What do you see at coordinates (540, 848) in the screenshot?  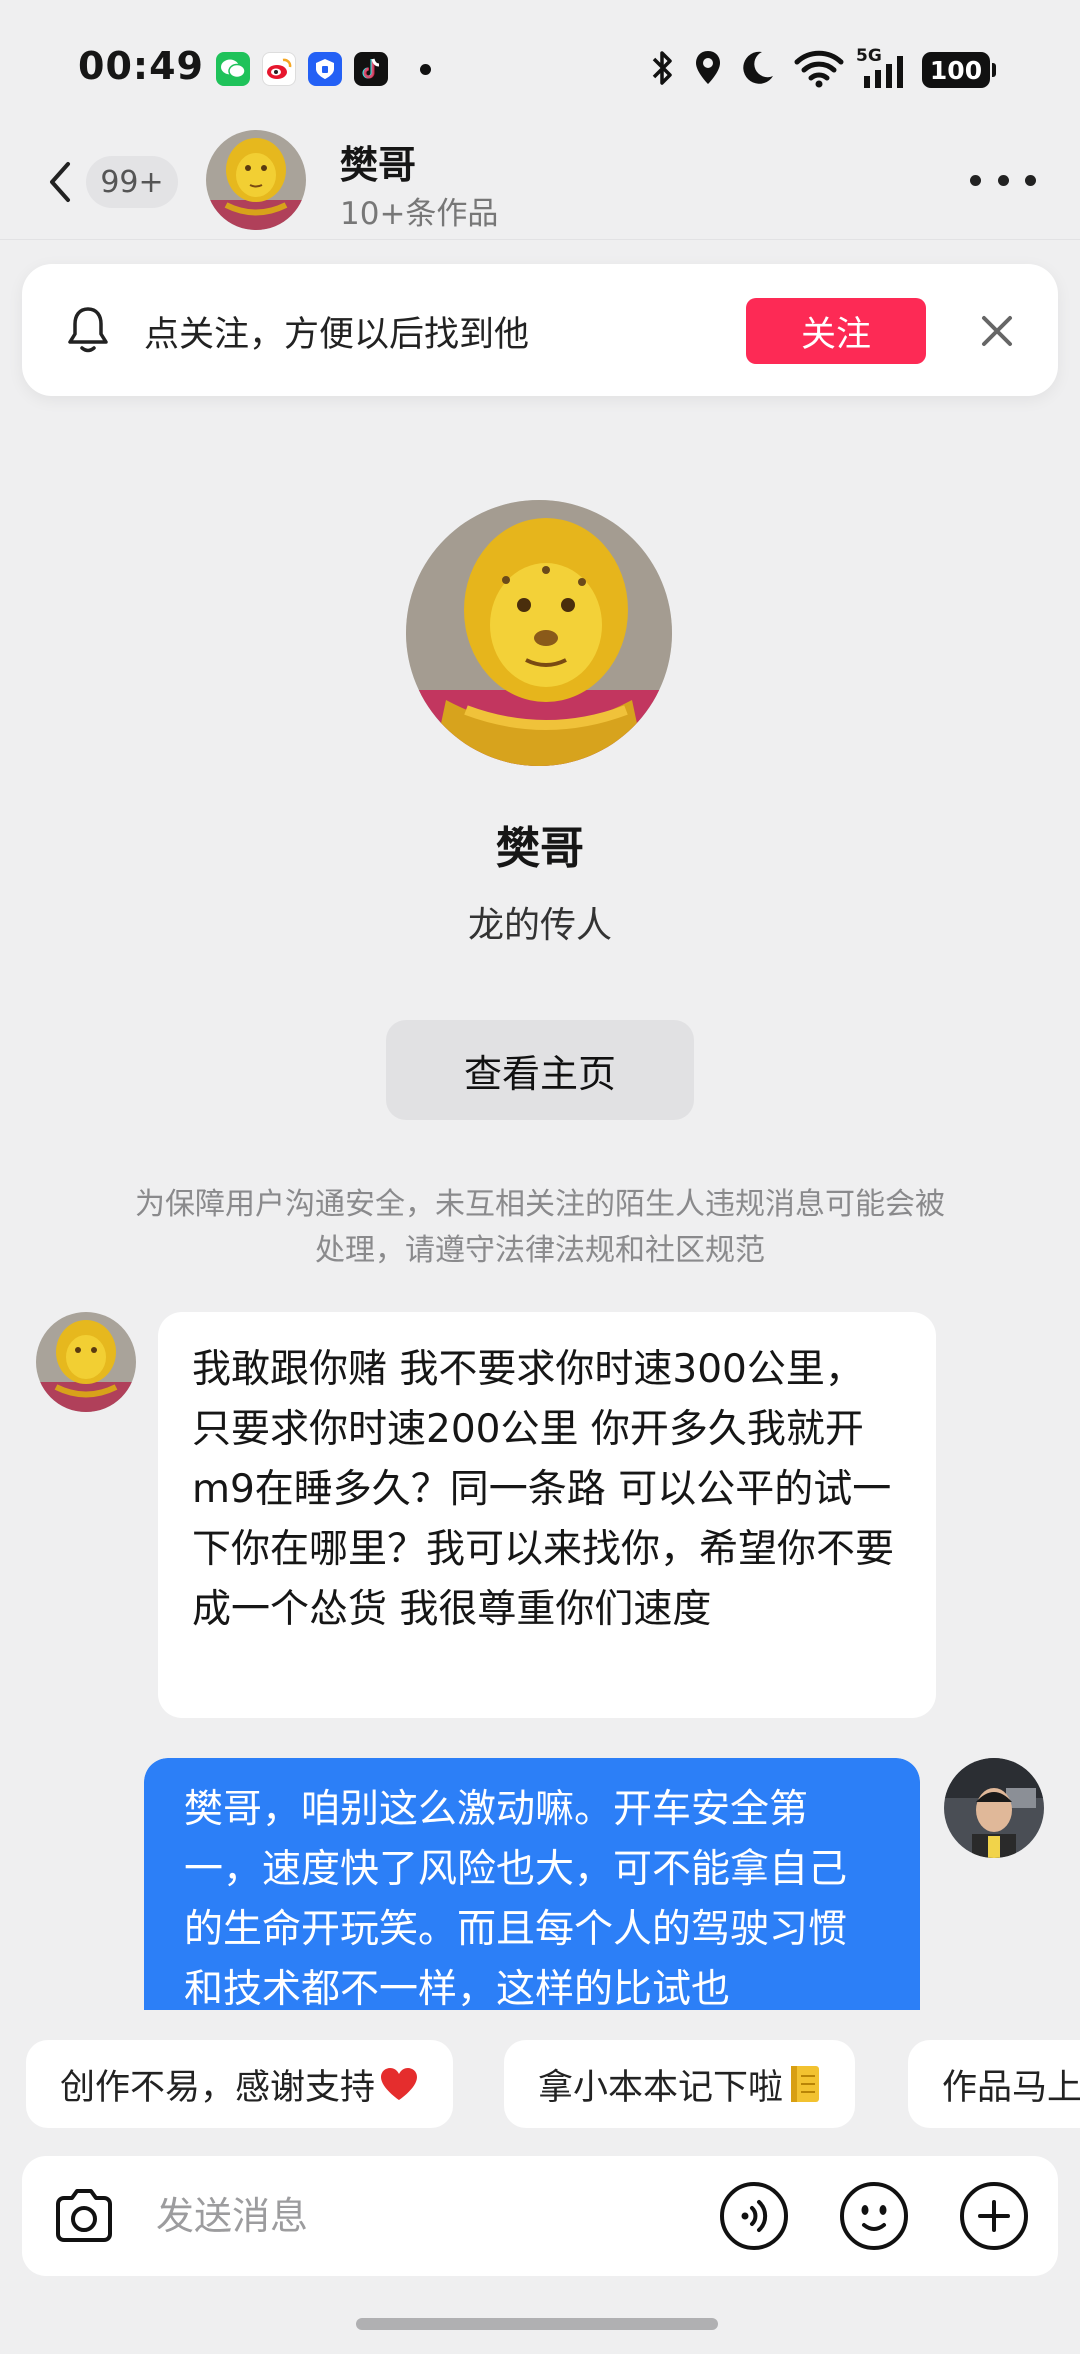 I see `profile-name: 樊哥` at bounding box center [540, 848].